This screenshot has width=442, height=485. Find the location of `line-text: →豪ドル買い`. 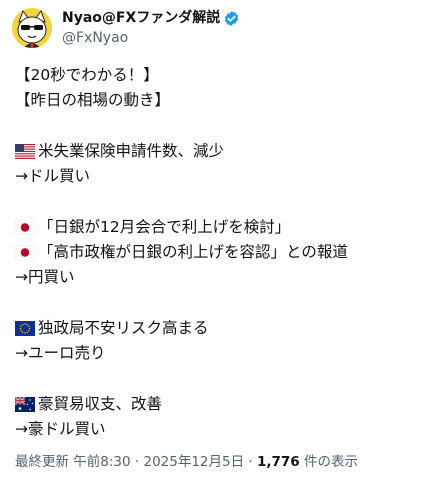

line-text: →豪ドル買い is located at coordinates (60, 429).